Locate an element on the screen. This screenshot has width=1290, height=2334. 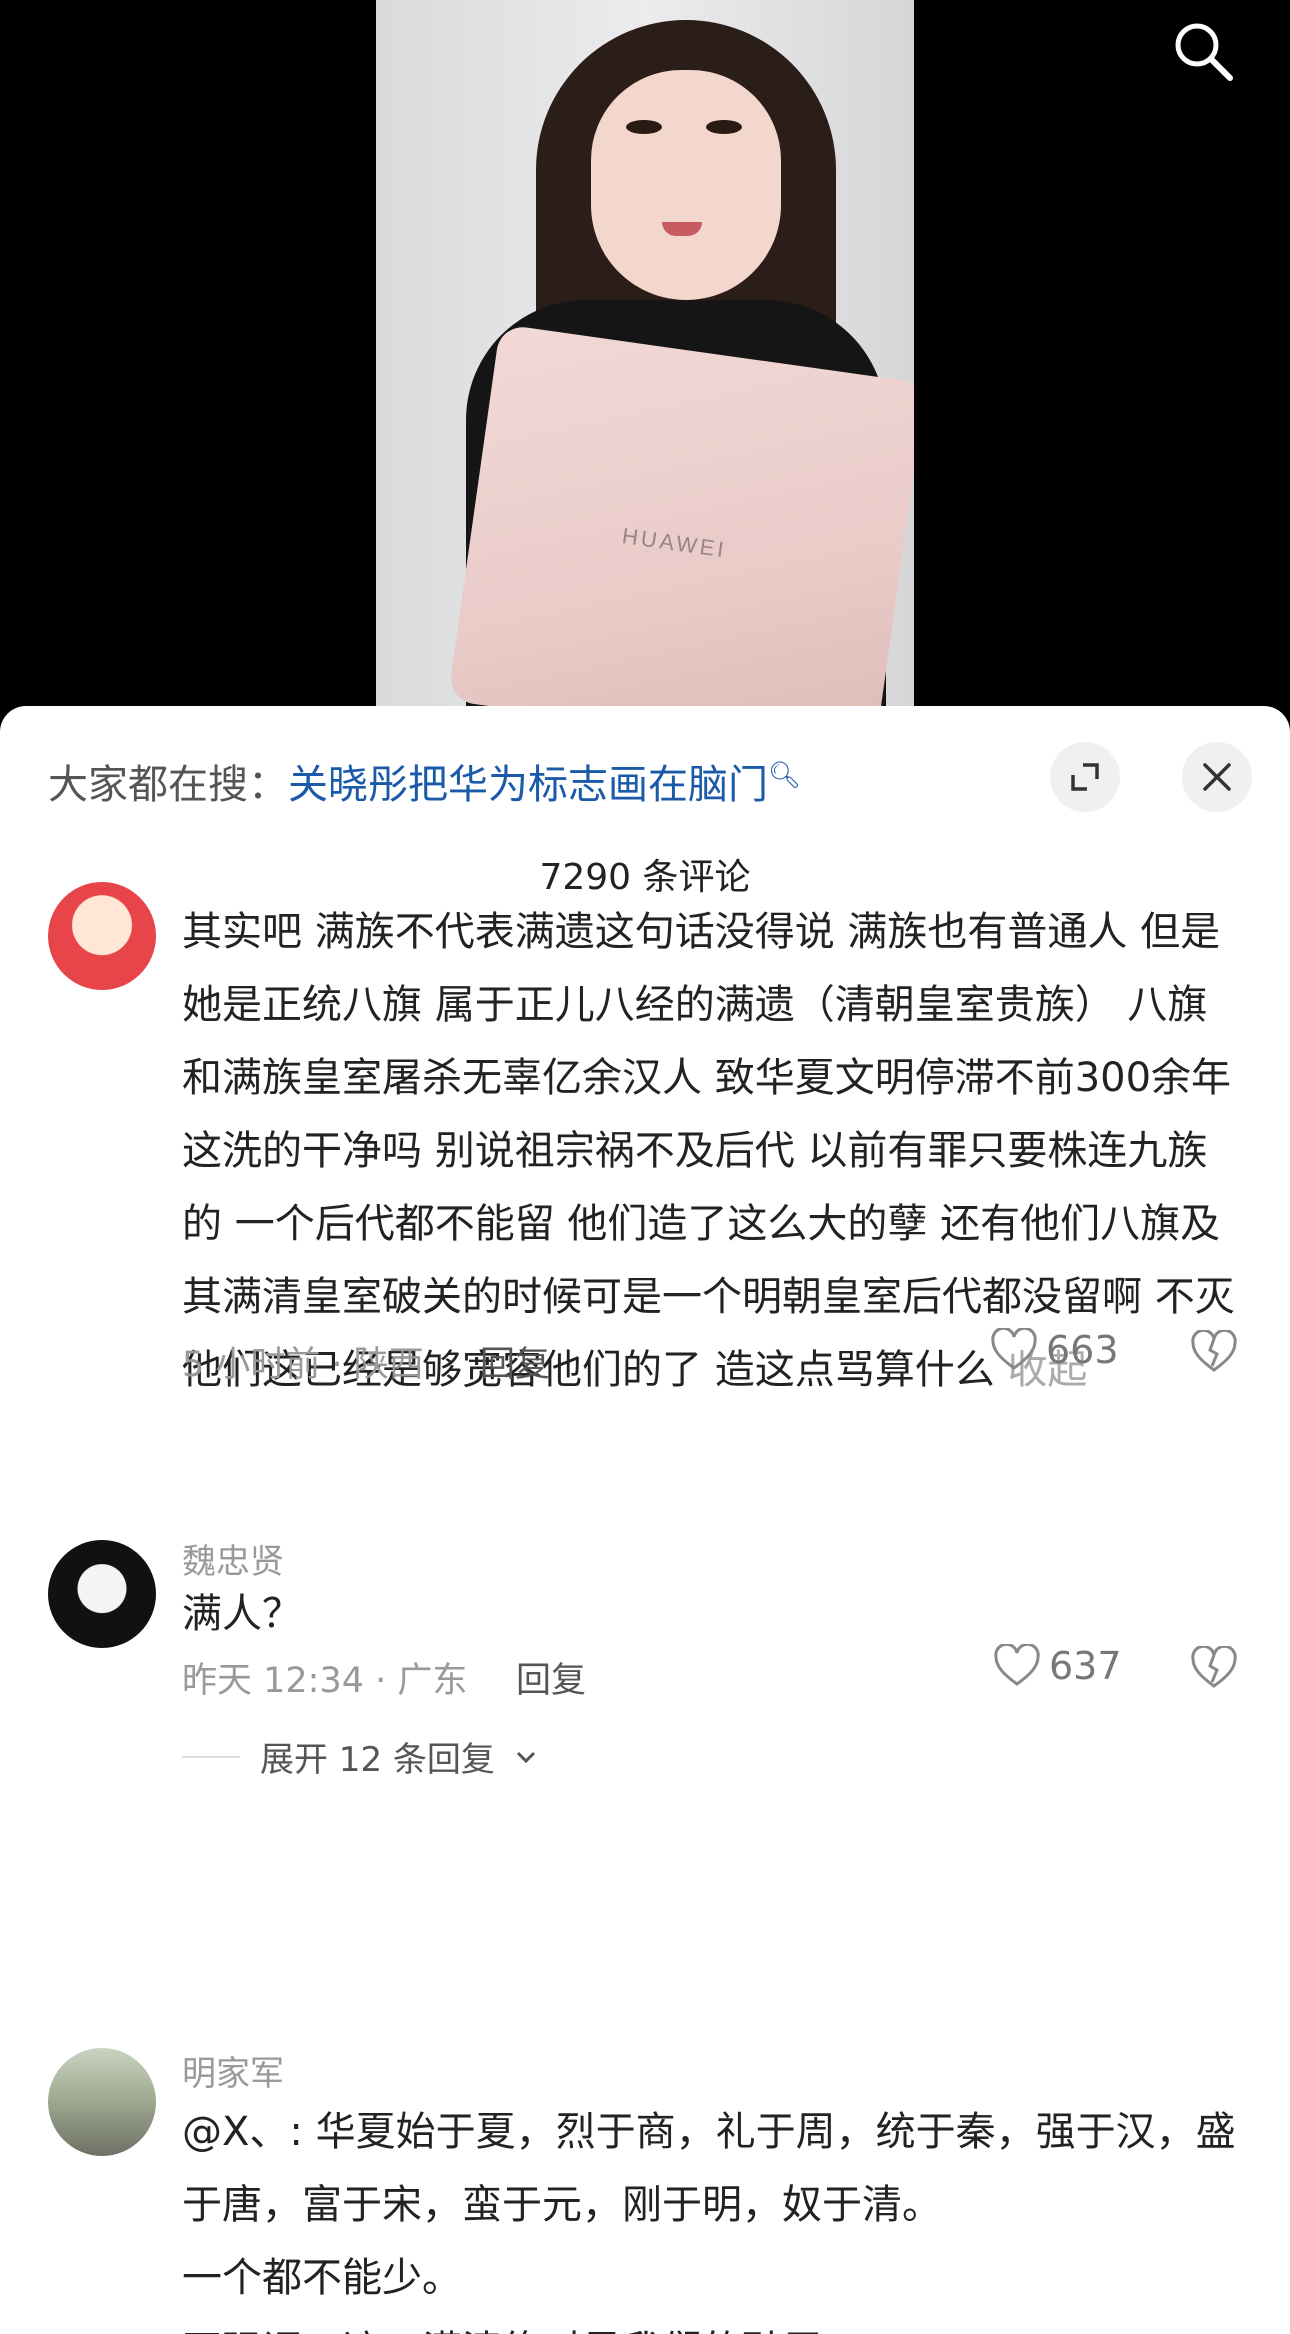
expand-icon is located at coordinates (1085, 777).